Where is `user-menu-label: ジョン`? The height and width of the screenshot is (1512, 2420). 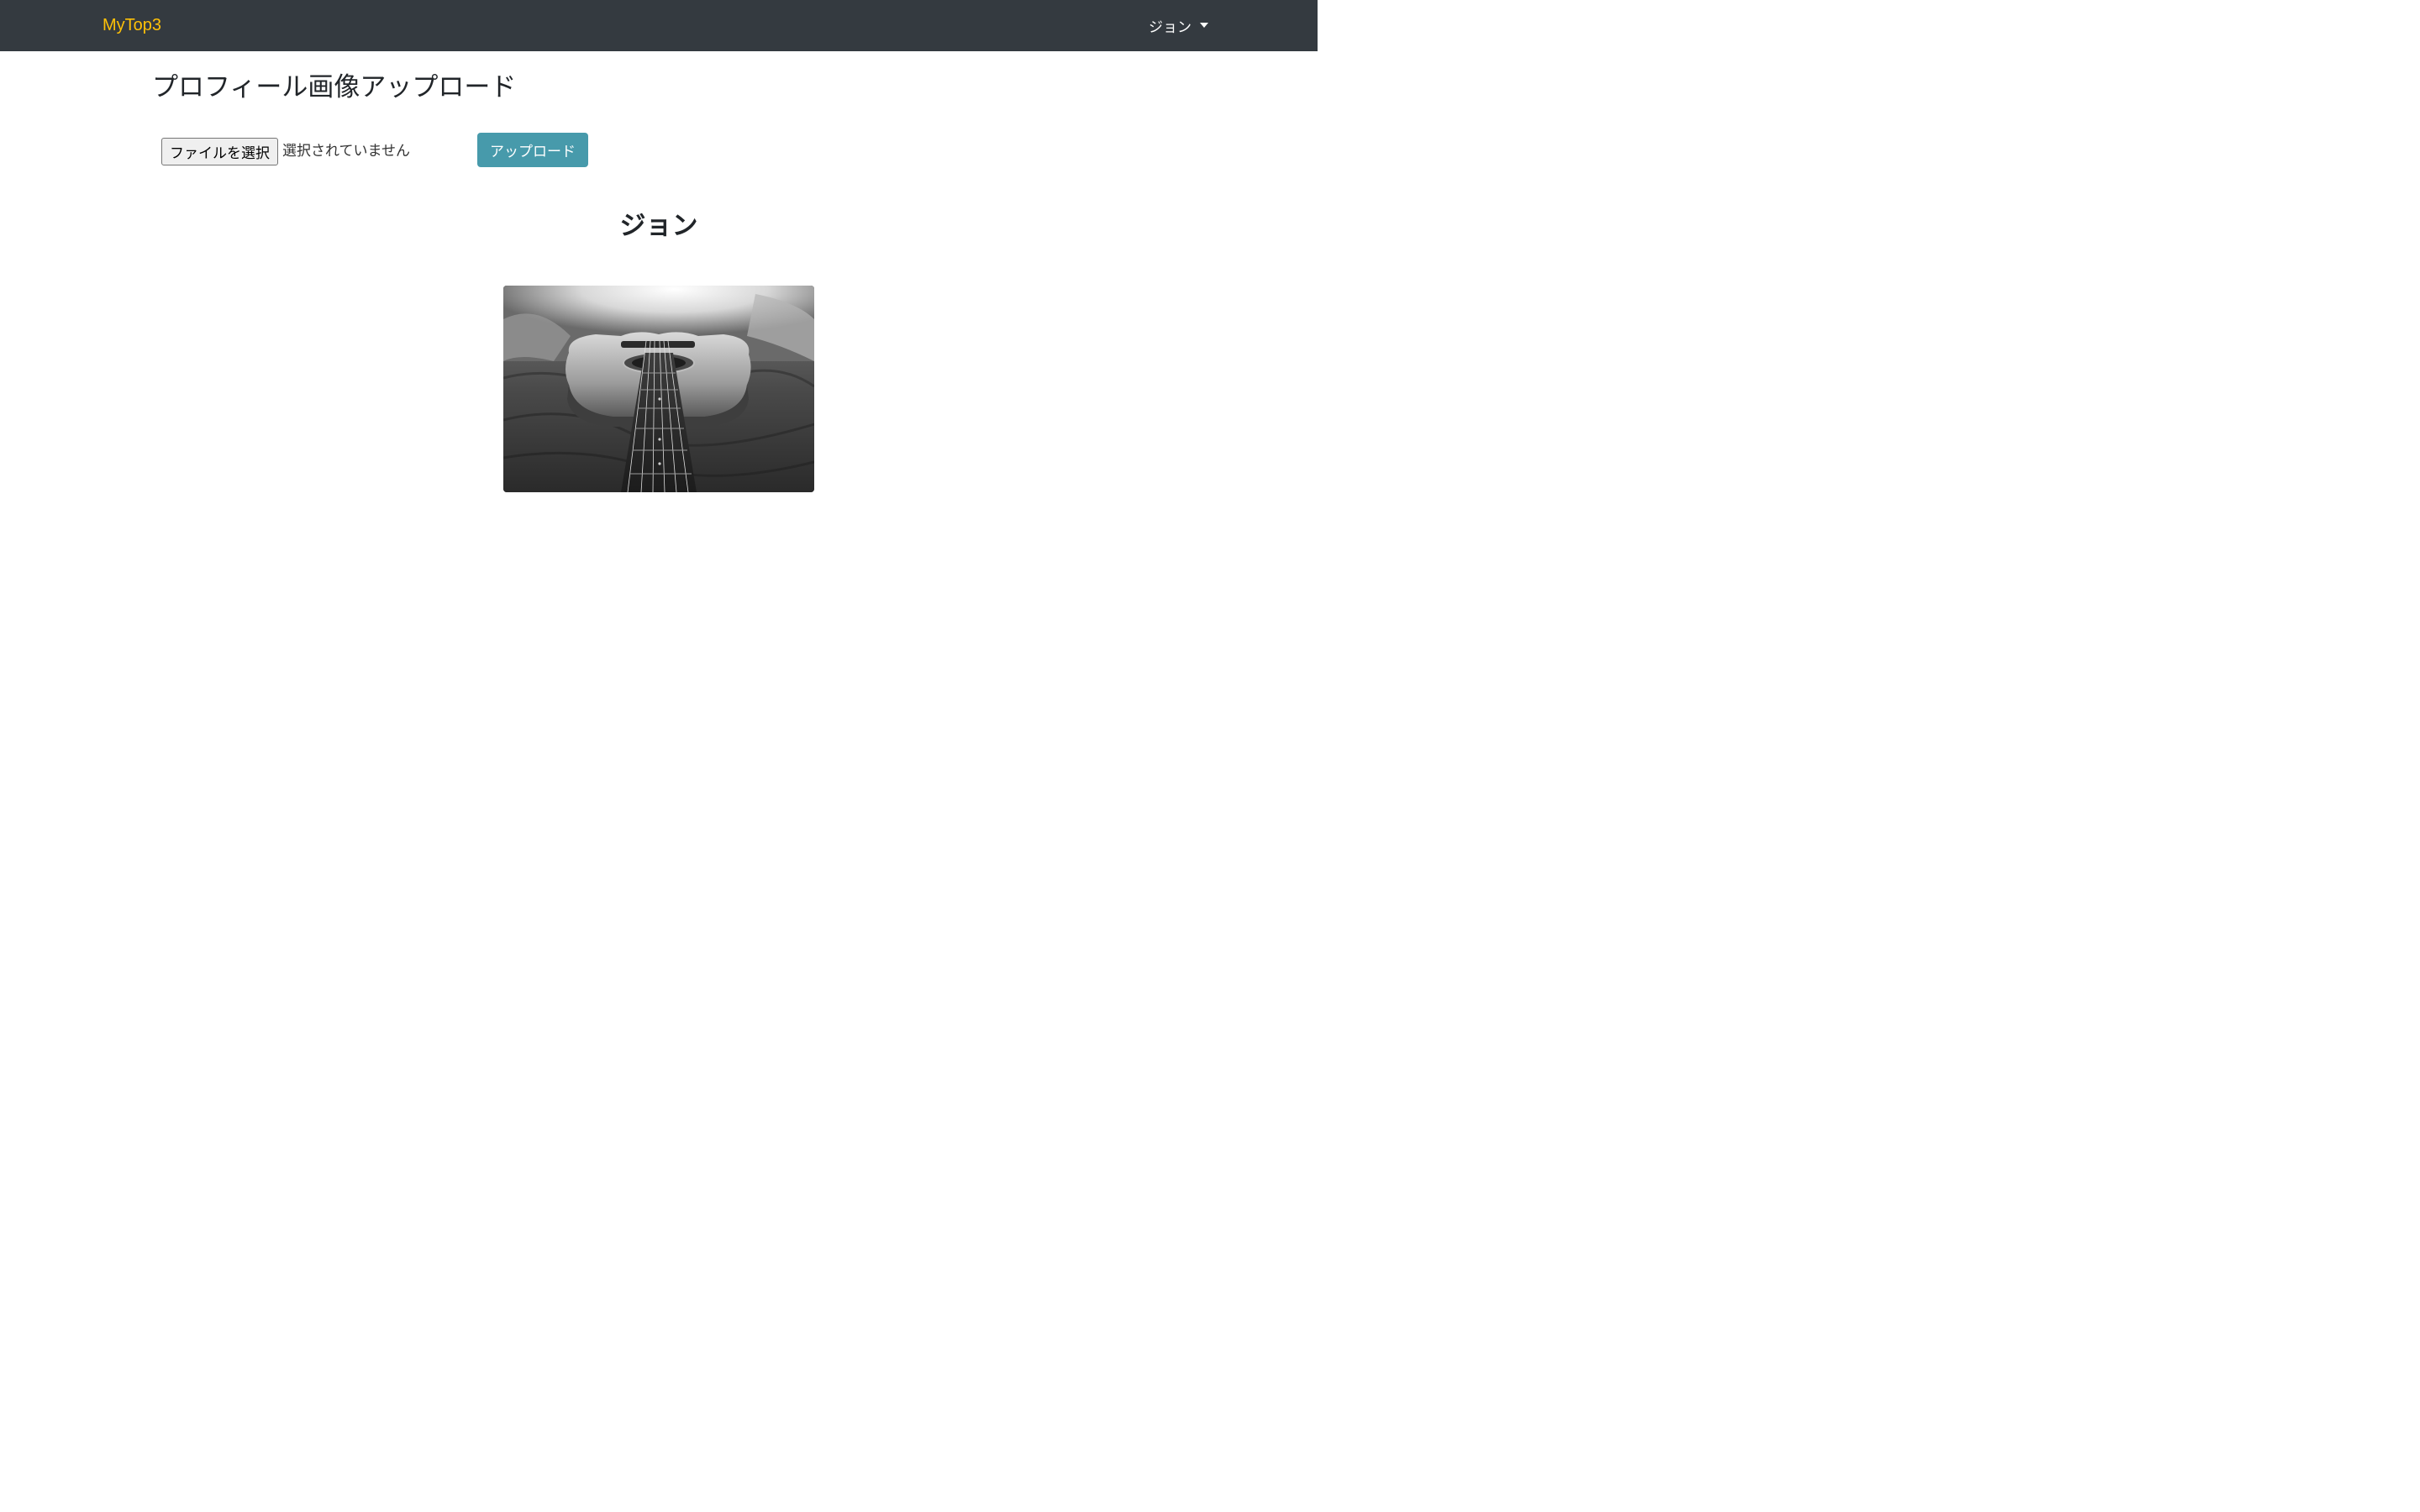
user-menu-label: ジョン is located at coordinates (1170, 27).